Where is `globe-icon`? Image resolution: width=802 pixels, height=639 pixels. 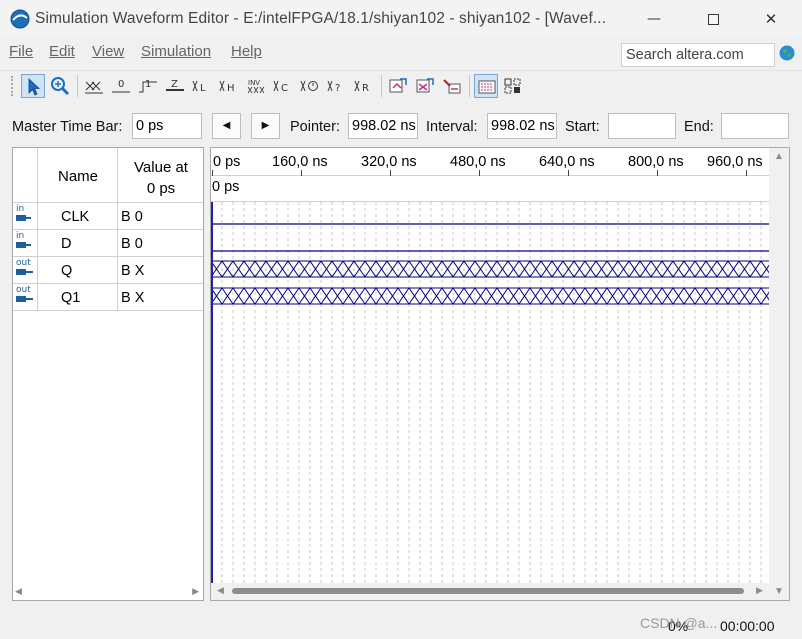 globe-icon is located at coordinates (787, 53).